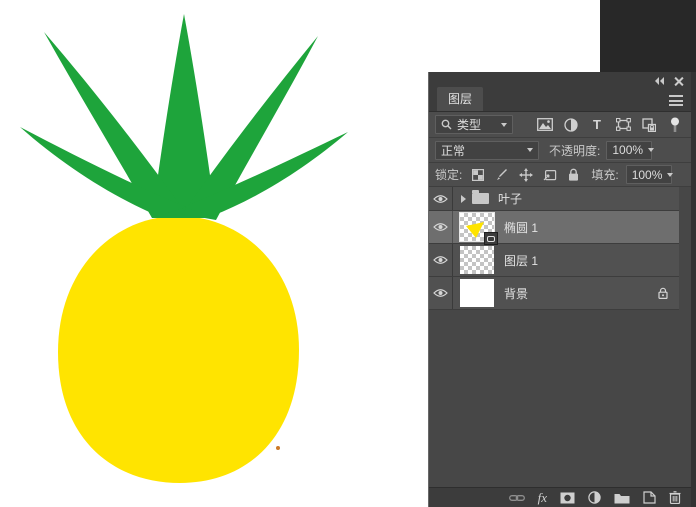  What do you see at coordinates (477, 175) in the screenshot?
I see `lock-transparent-pixels-icon` at bounding box center [477, 175].